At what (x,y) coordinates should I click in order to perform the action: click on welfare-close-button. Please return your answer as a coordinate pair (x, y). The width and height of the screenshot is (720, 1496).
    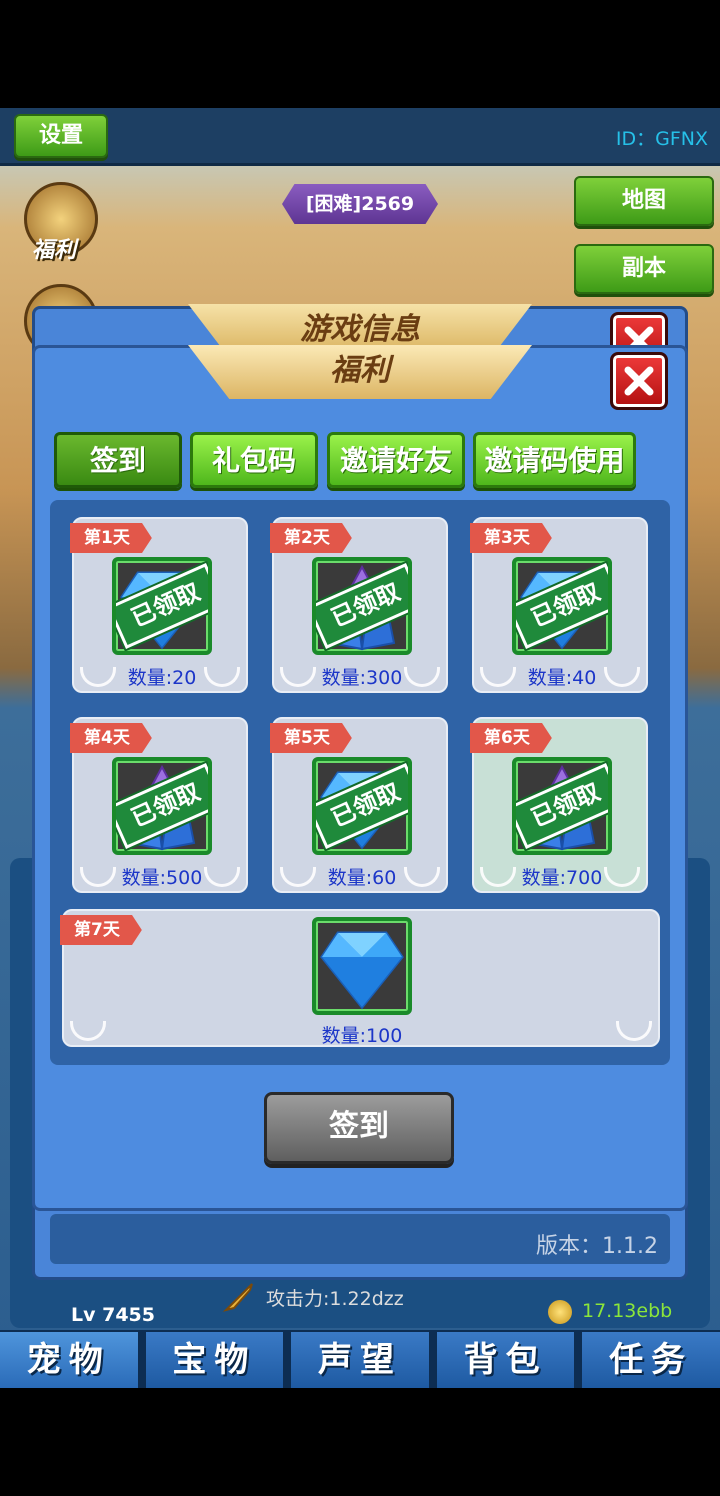
    Looking at the image, I should click on (639, 381).